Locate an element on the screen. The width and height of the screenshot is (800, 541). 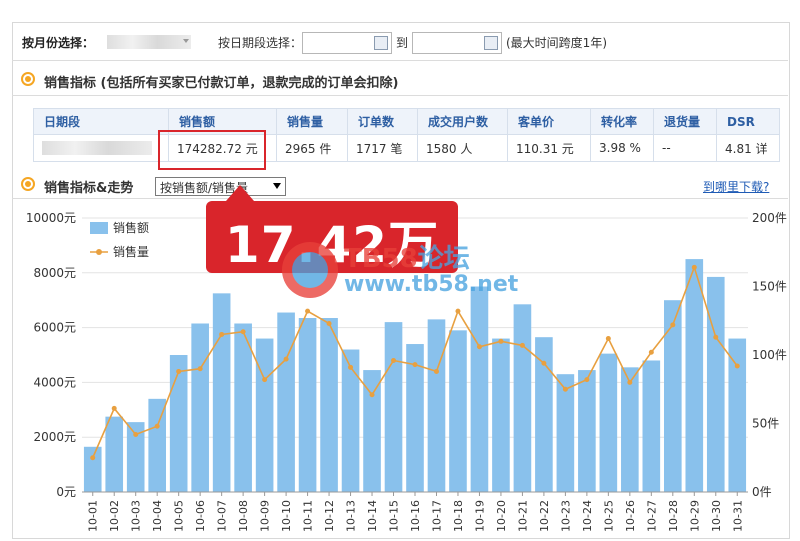
x-tick-label: 10-20 is located at coordinates (501, 516).